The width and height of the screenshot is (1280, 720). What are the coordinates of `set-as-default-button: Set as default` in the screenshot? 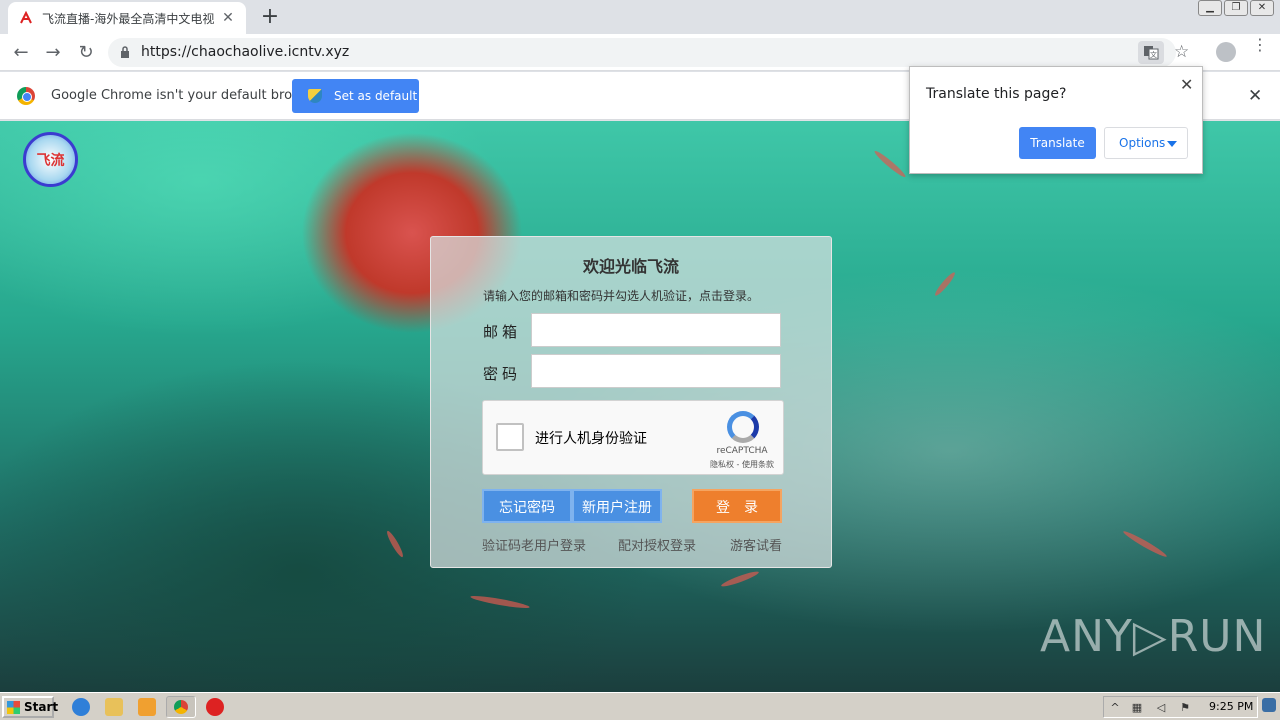 It's located at (355, 96).